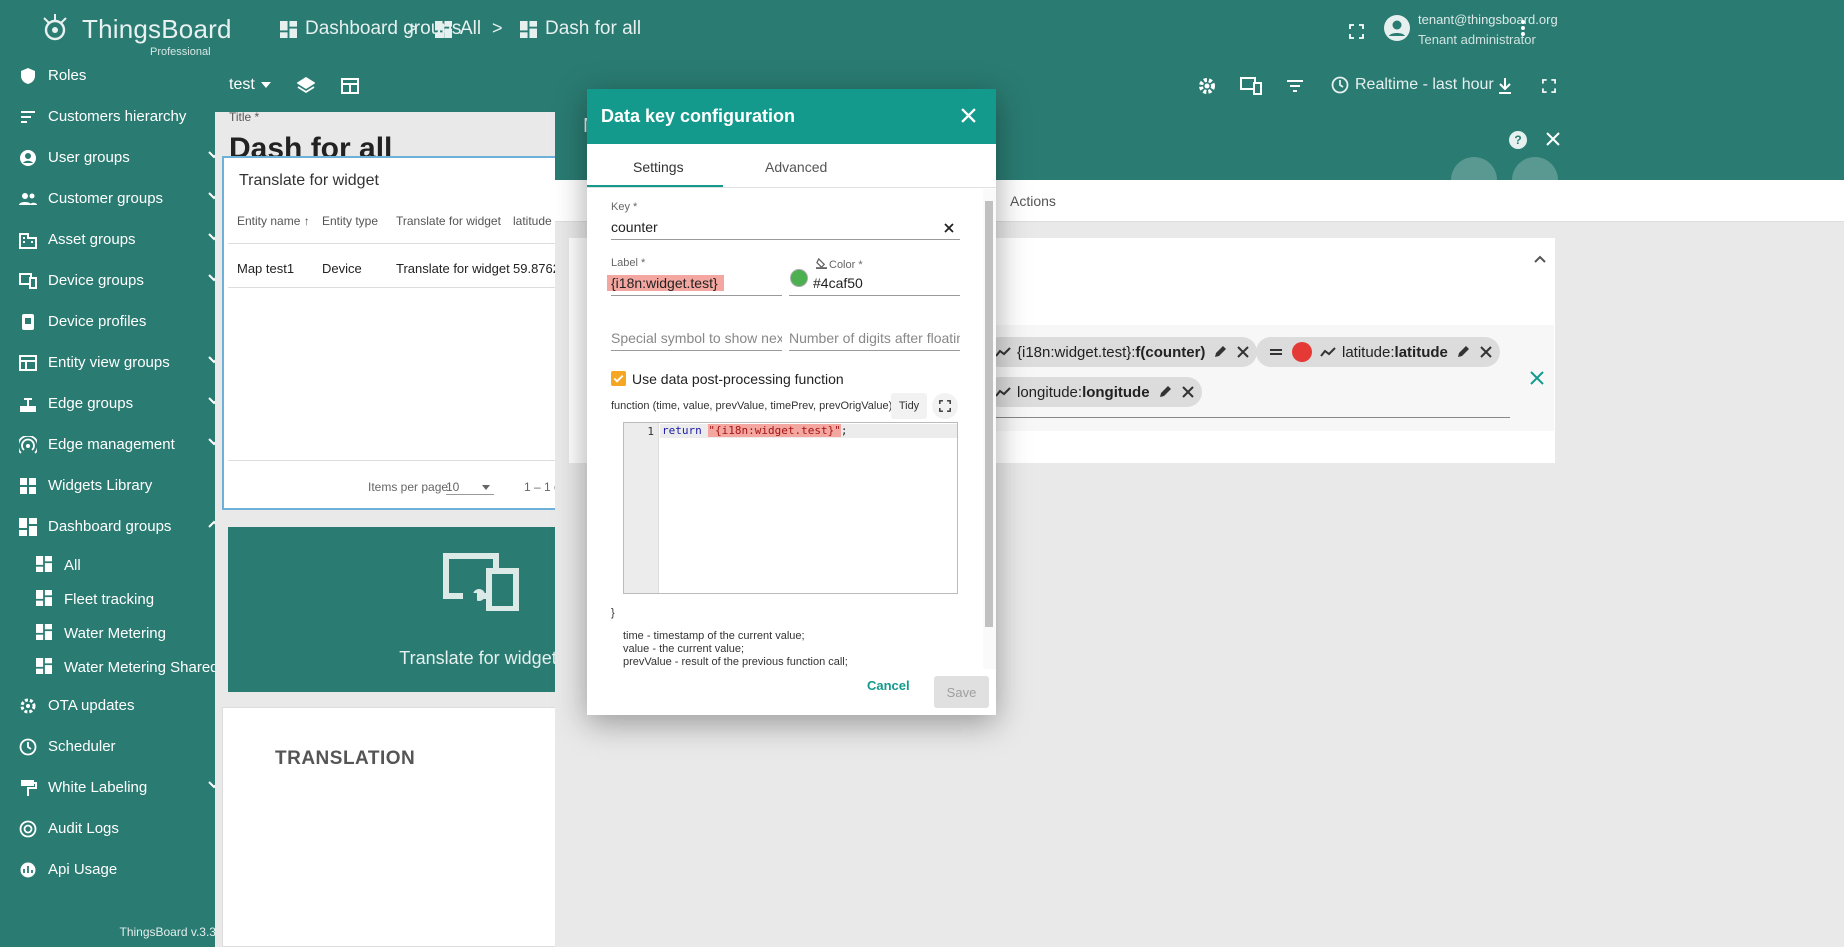 Image resolution: width=1844 pixels, height=947 pixels. Describe the element at coordinates (250, 85) in the screenshot. I see `state-select: test` at that location.